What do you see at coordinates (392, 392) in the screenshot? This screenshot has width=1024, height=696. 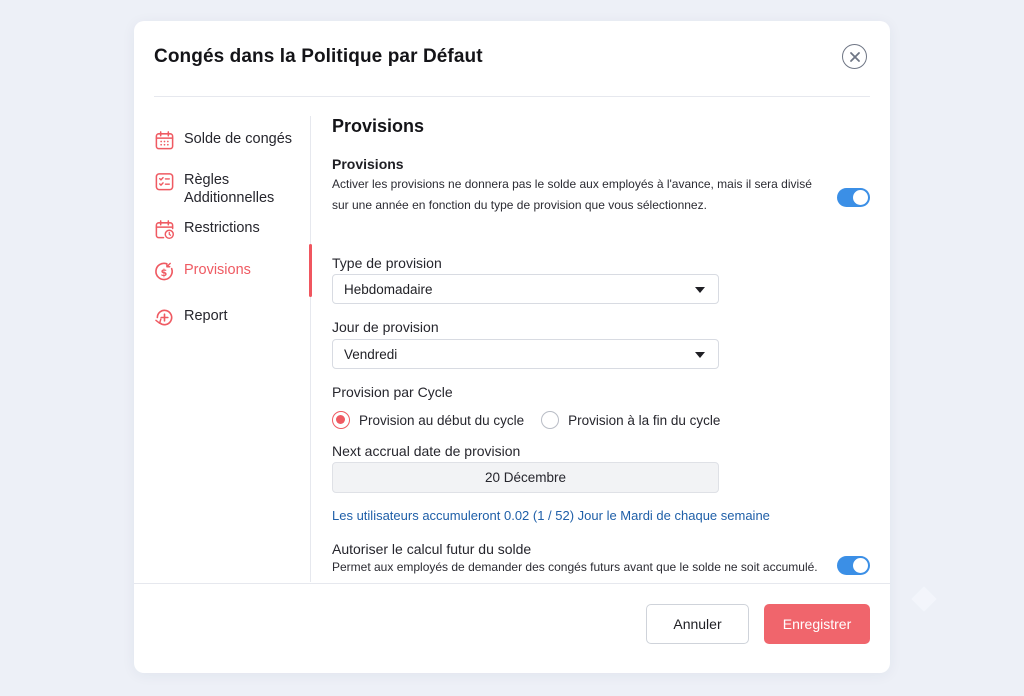 I see `cycle-label: Provision par Cycle` at bounding box center [392, 392].